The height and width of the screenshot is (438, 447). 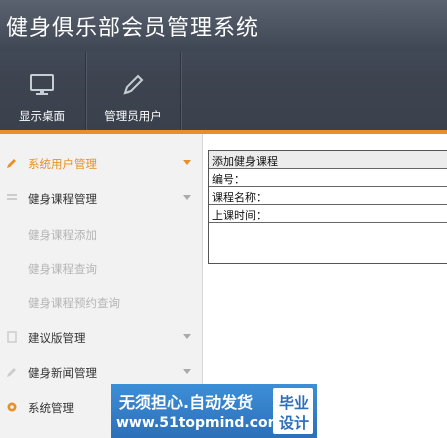 I want to click on sidebar-item-suggestions: 建议版管理, so click(x=101, y=337).